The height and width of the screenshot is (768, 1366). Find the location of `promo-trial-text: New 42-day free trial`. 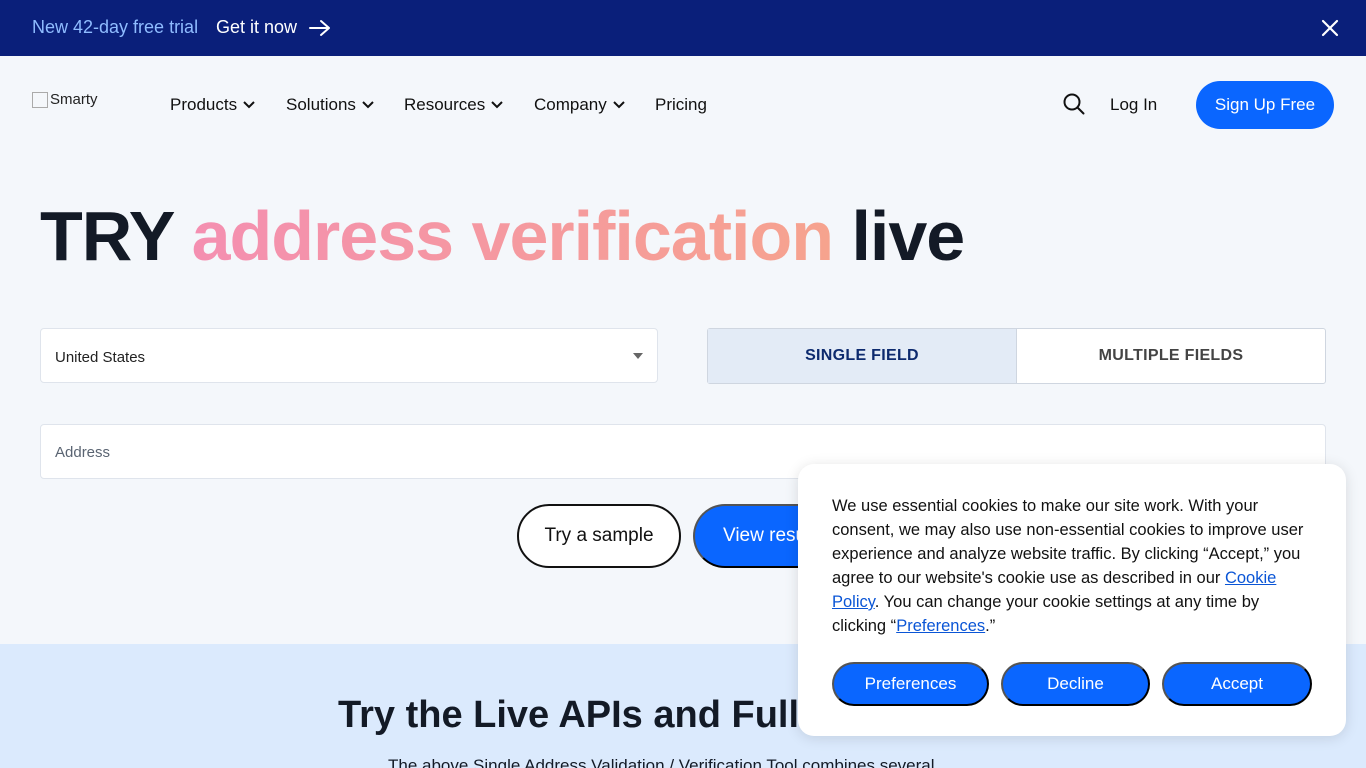

promo-trial-text: New 42-day free trial is located at coordinates (115, 27).